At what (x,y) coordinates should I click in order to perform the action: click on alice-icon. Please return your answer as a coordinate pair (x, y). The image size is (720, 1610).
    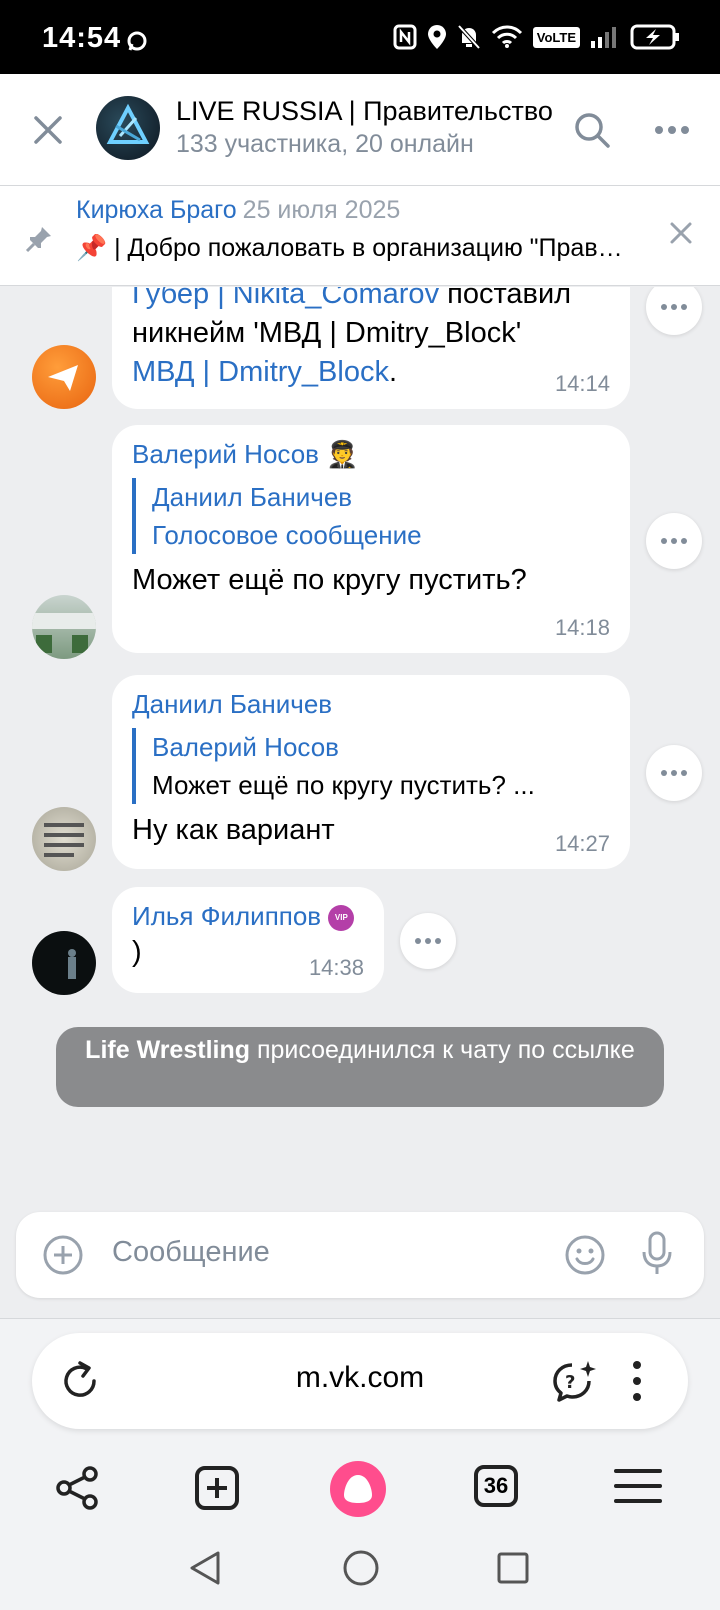
    Looking at the image, I should click on (358, 1489).